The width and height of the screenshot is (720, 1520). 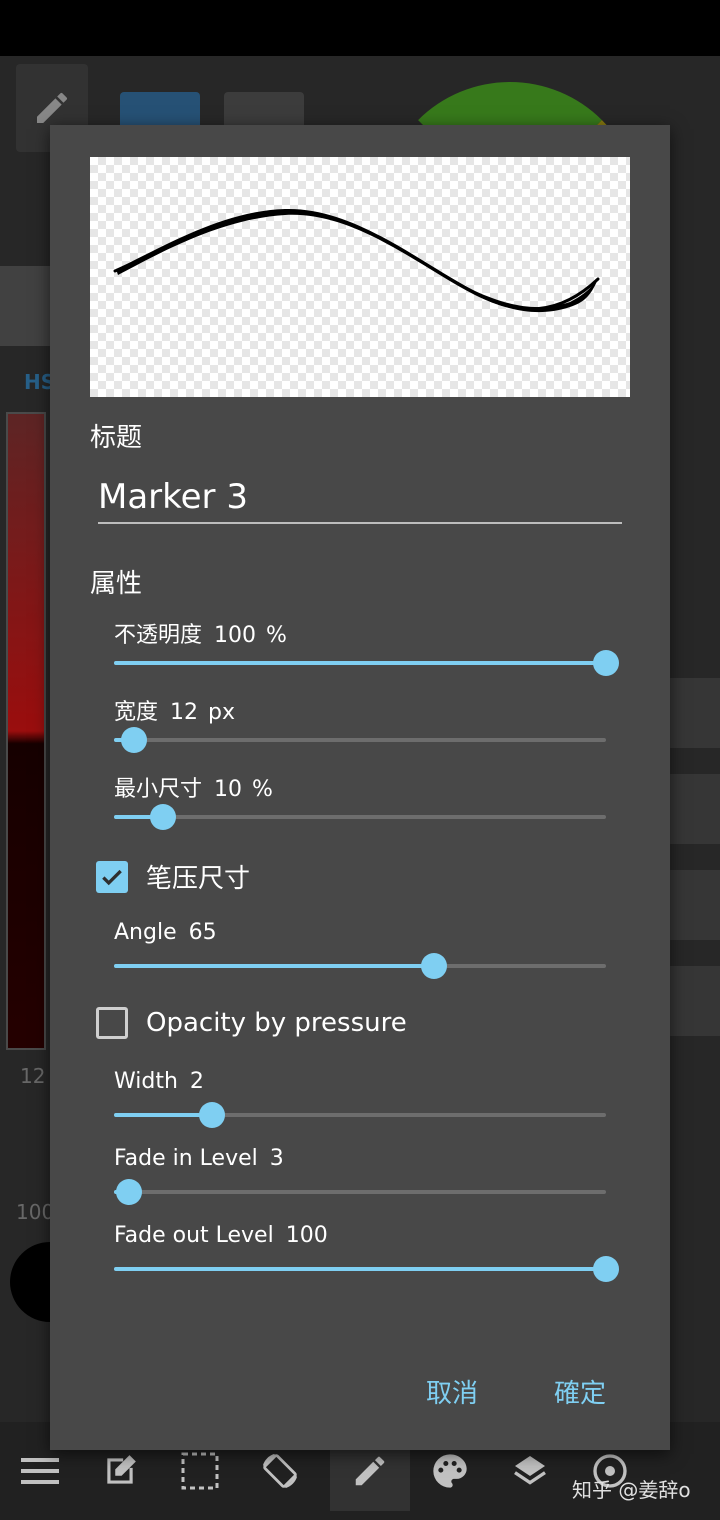 I want to click on fade-out-slider-thumb, so click(x=606, y=1269).